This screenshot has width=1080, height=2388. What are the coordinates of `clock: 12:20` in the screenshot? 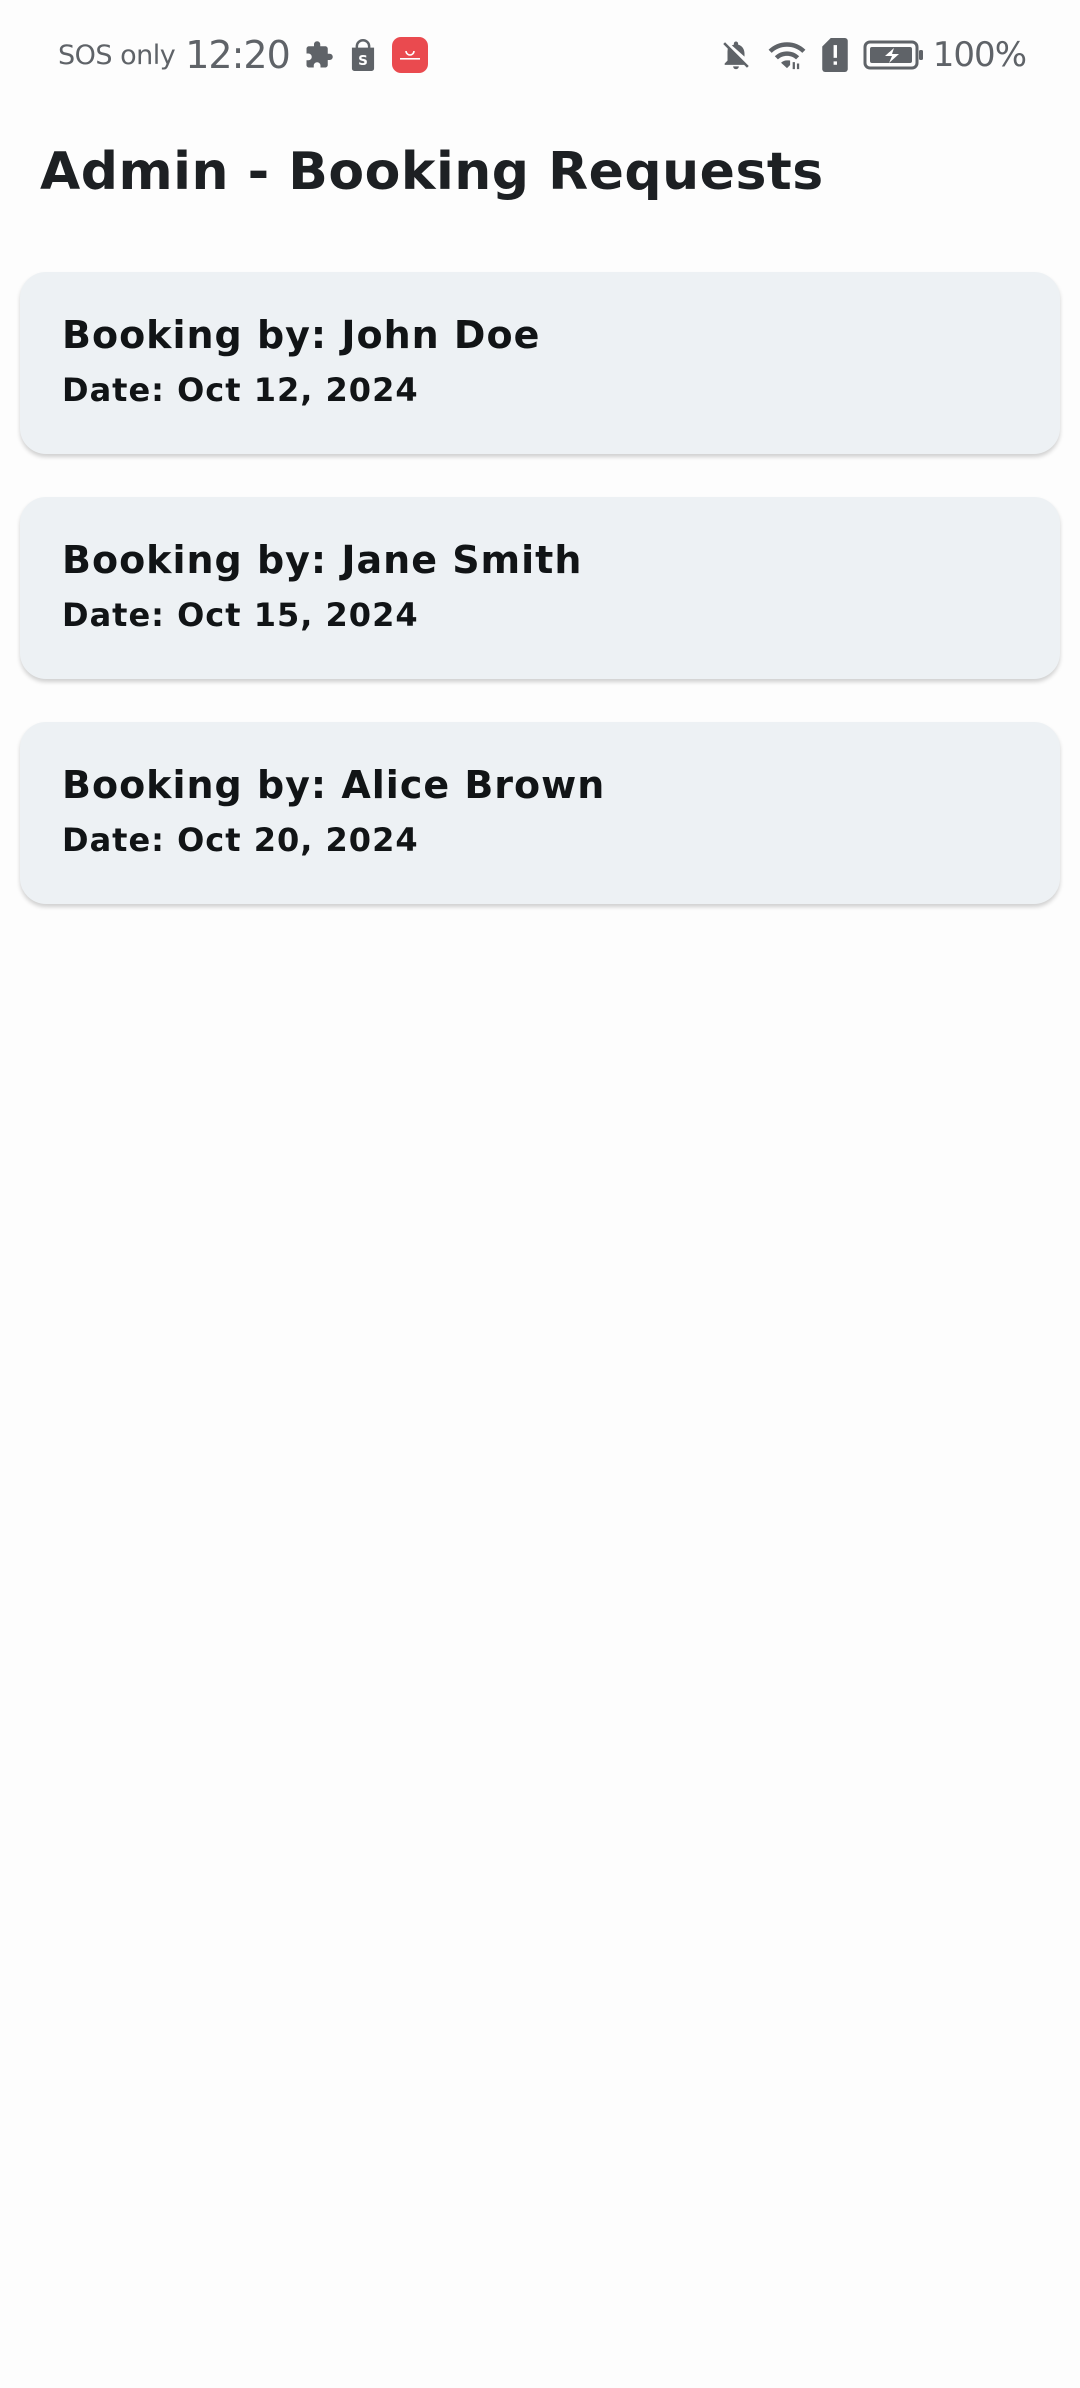 It's located at (238, 55).